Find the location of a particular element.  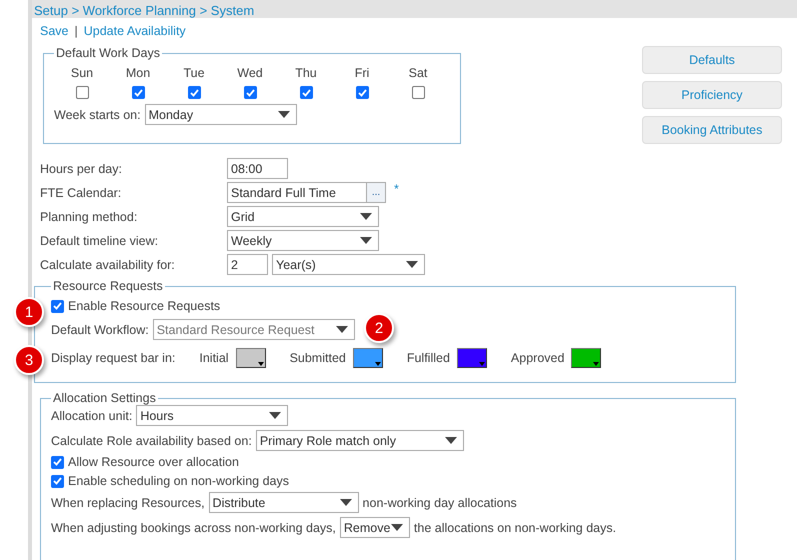

day-label: Mon is located at coordinates (138, 73).